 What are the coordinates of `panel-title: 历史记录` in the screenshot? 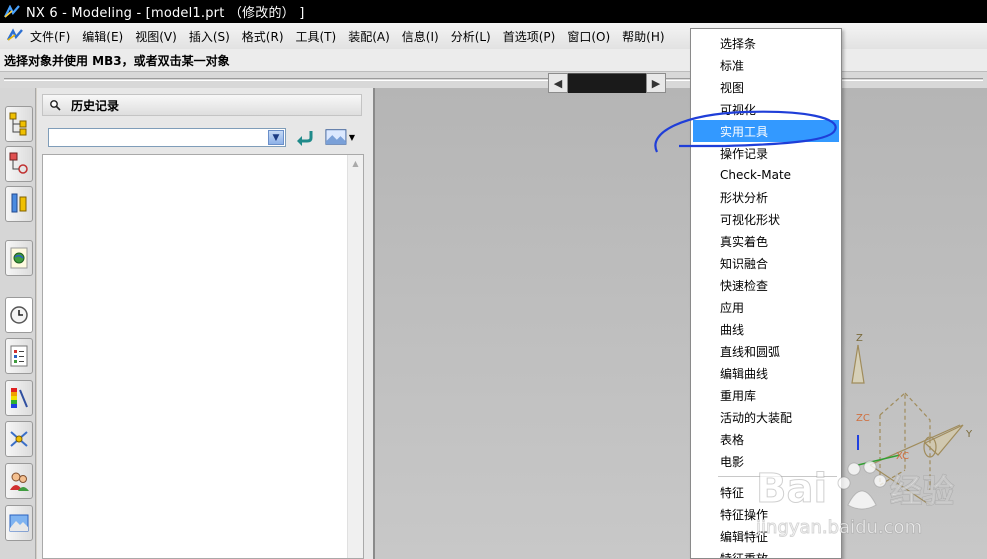 It's located at (95, 105).